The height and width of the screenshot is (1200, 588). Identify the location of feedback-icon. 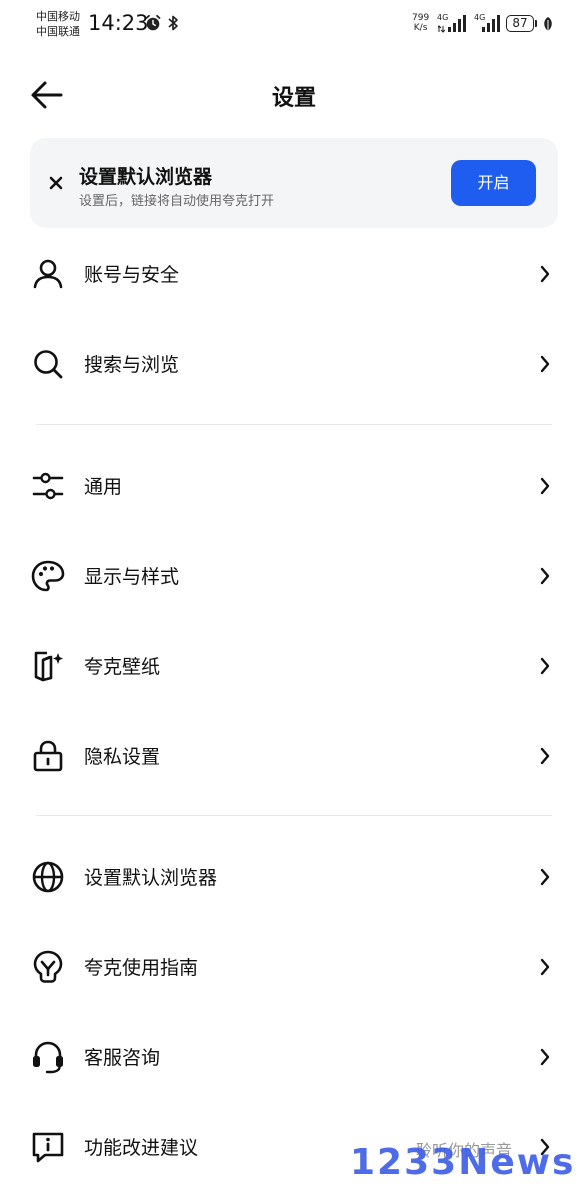
(48, 1147).